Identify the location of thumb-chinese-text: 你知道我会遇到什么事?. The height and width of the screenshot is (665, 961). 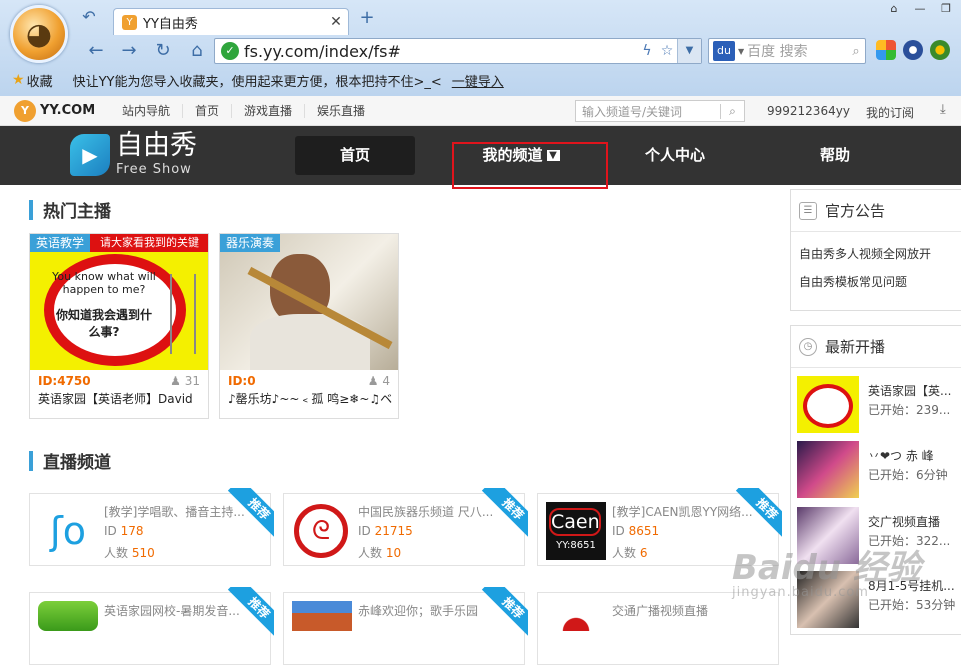
(103, 323).